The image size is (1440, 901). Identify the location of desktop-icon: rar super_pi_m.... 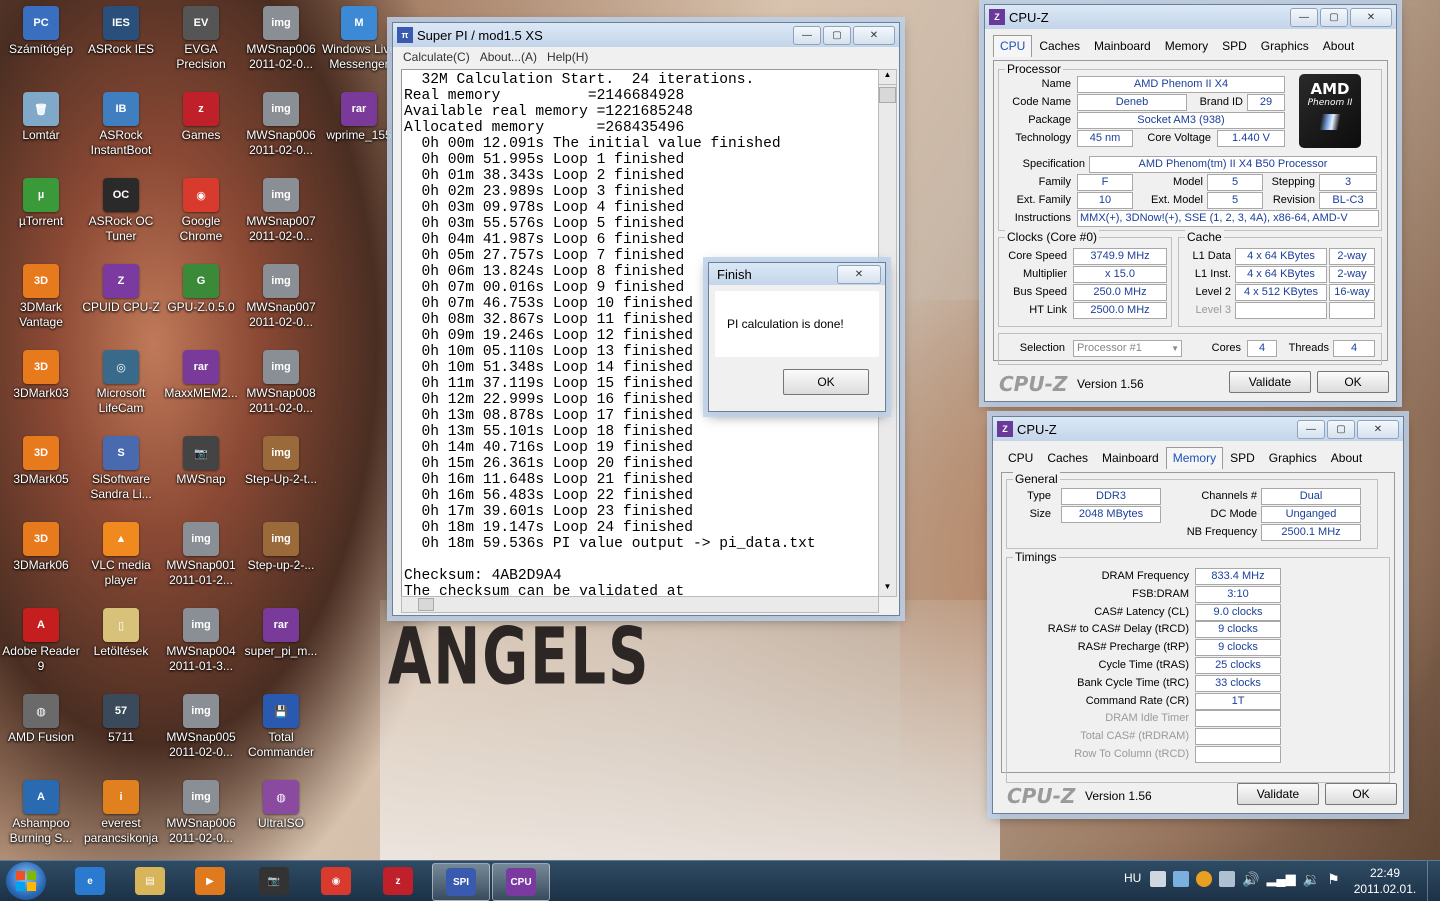
(281, 630).